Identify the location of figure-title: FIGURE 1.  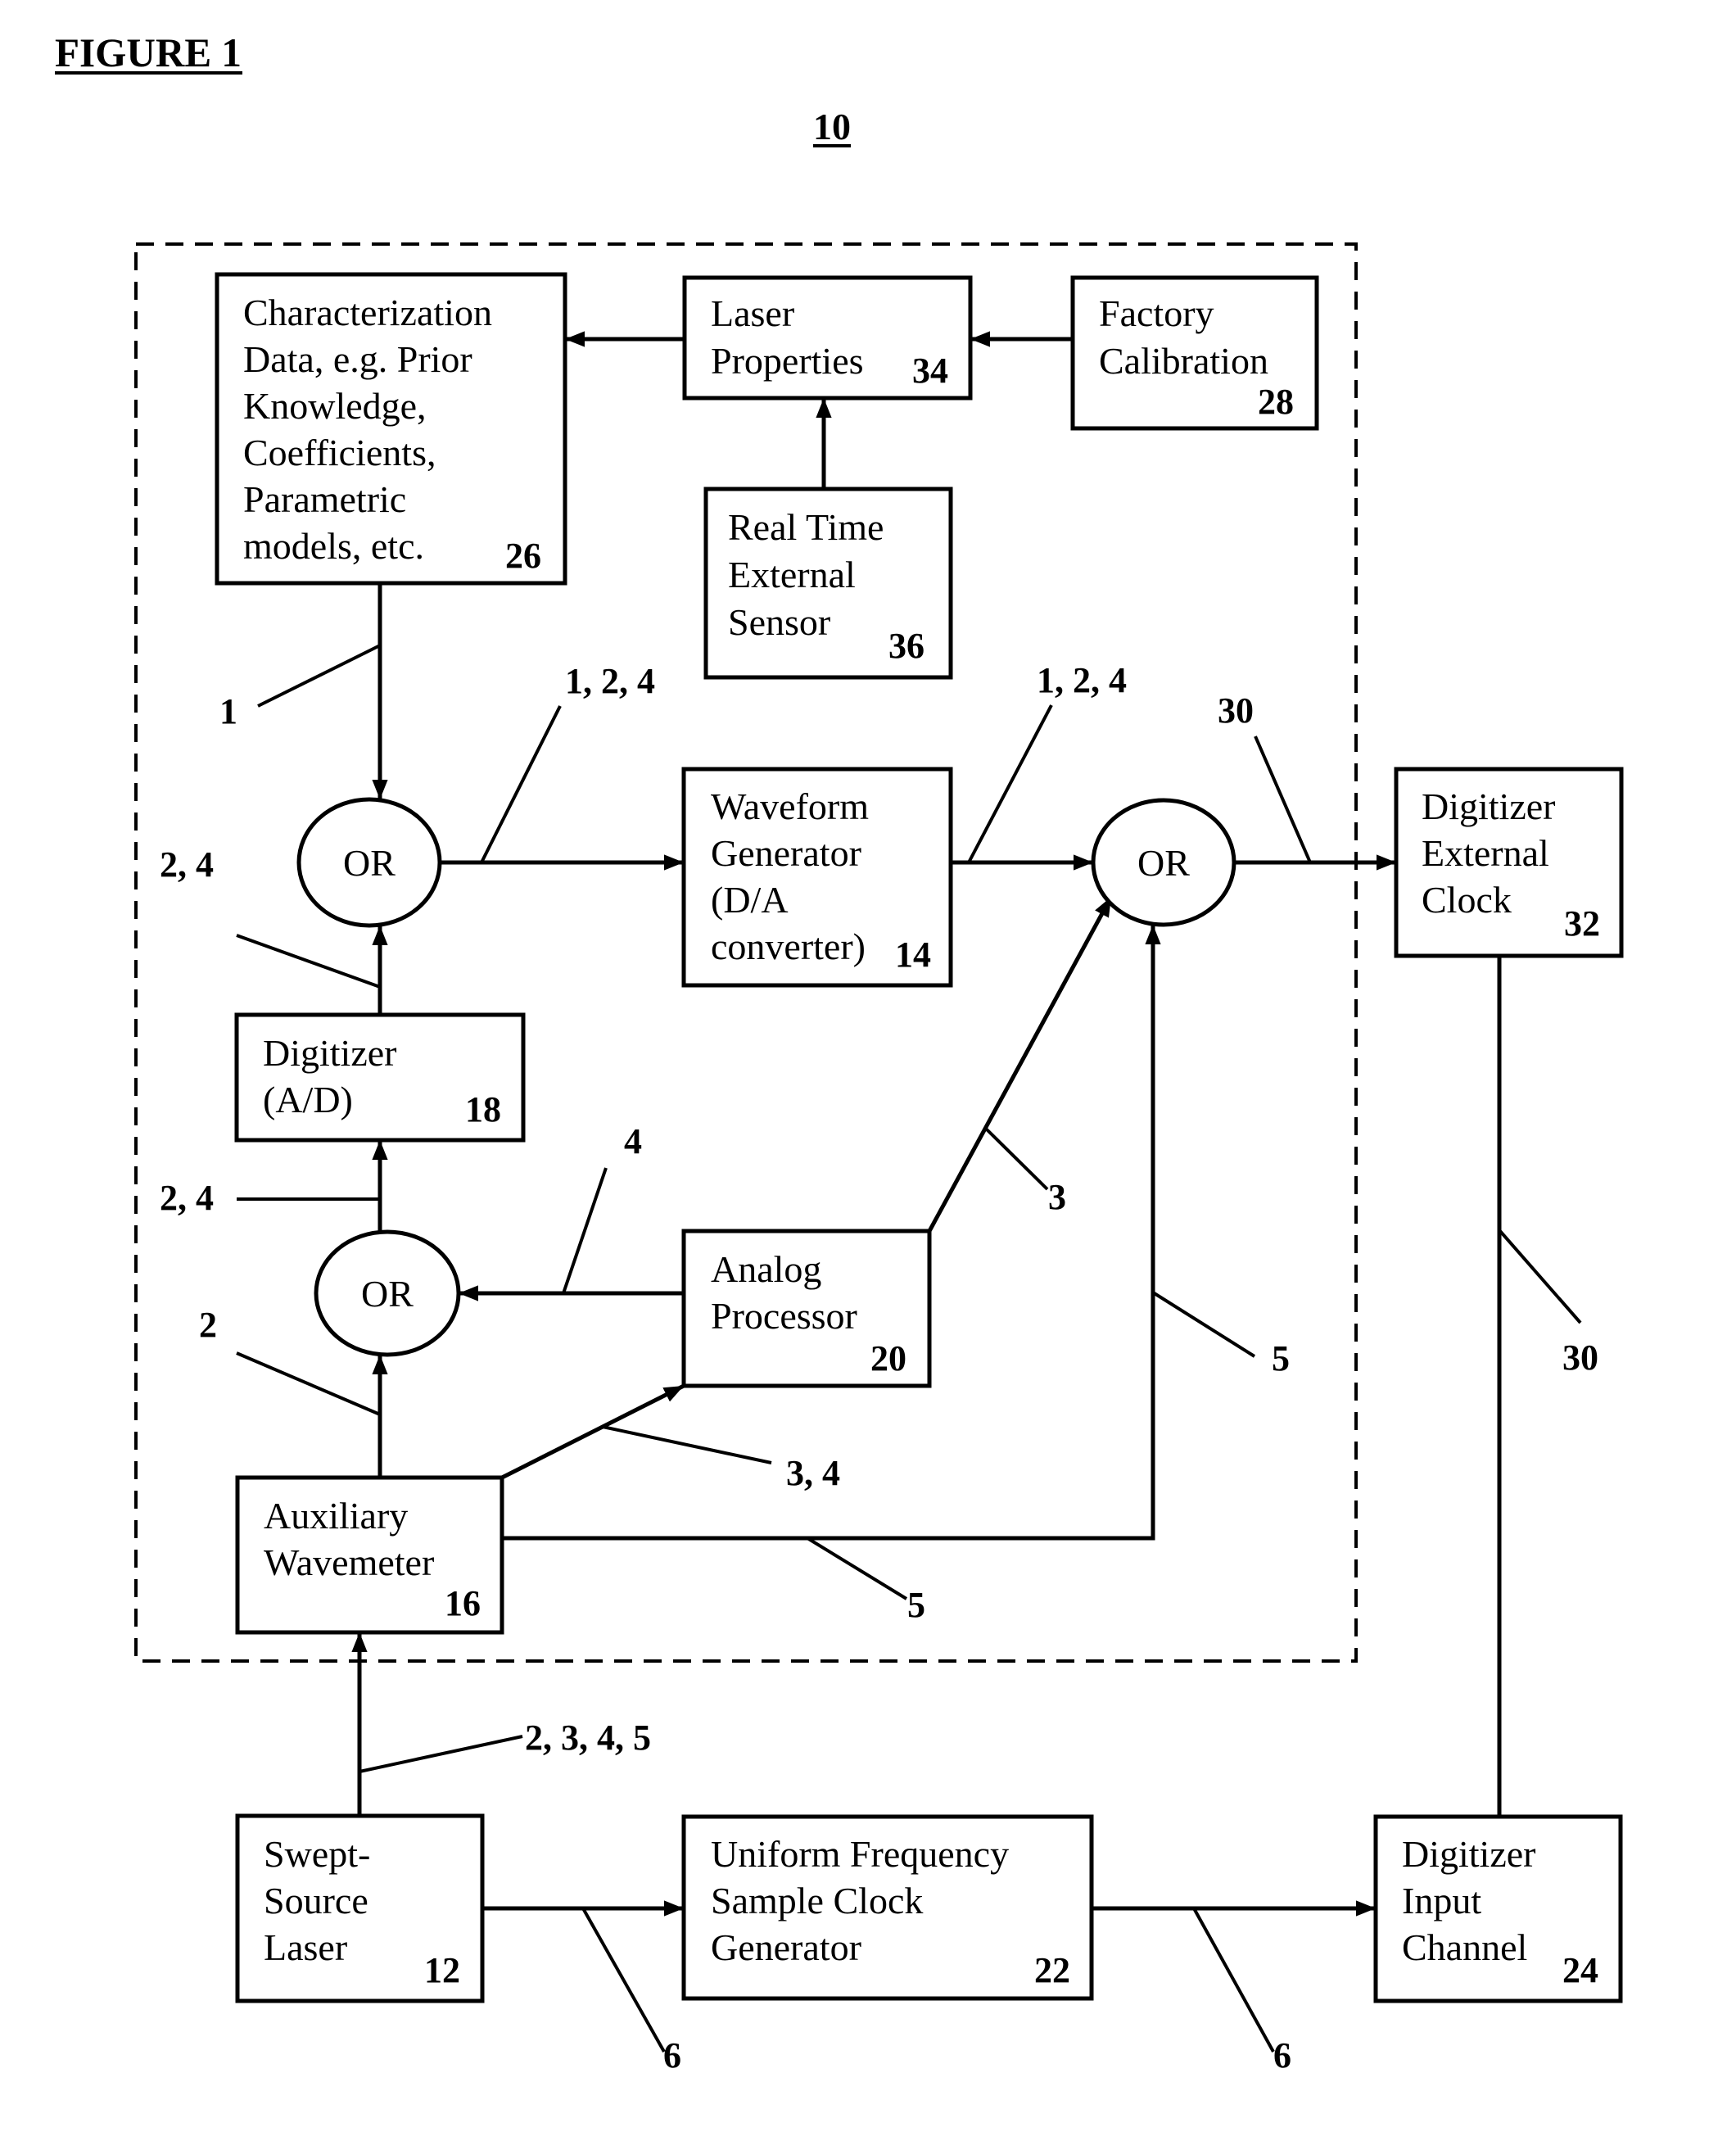
(148, 52).